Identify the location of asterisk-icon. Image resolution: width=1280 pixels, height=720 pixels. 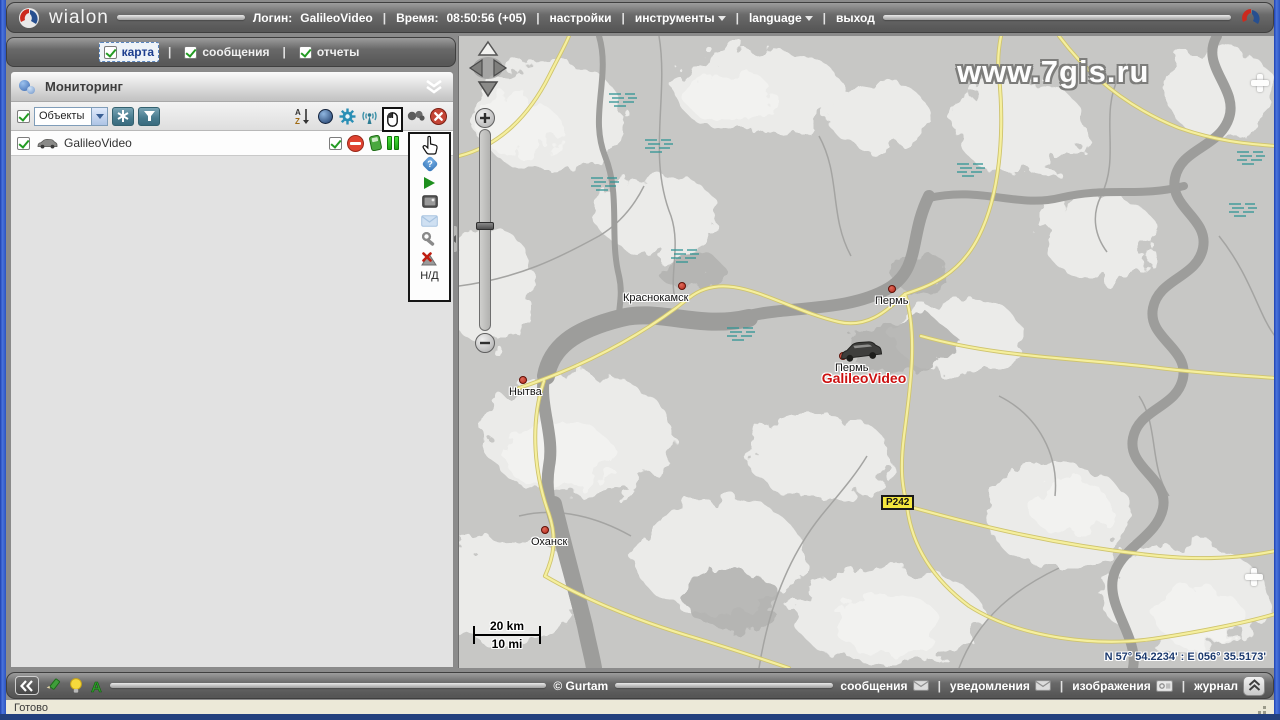
(123, 116).